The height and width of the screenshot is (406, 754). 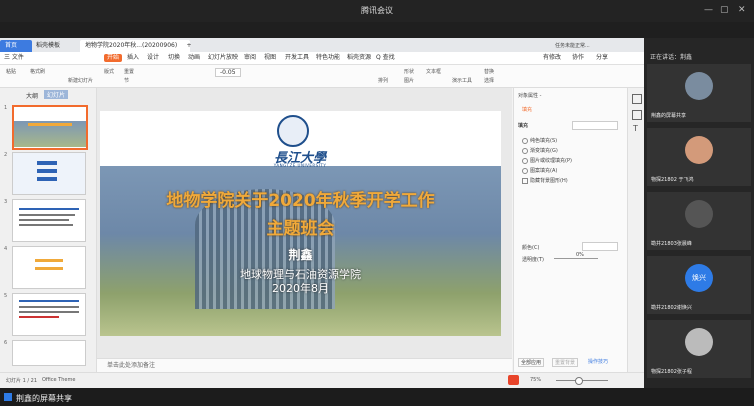 What do you see at coordinates (6, 202) in the screenshot?
I see `slide-number: 3` at bounding box center [6, 202].